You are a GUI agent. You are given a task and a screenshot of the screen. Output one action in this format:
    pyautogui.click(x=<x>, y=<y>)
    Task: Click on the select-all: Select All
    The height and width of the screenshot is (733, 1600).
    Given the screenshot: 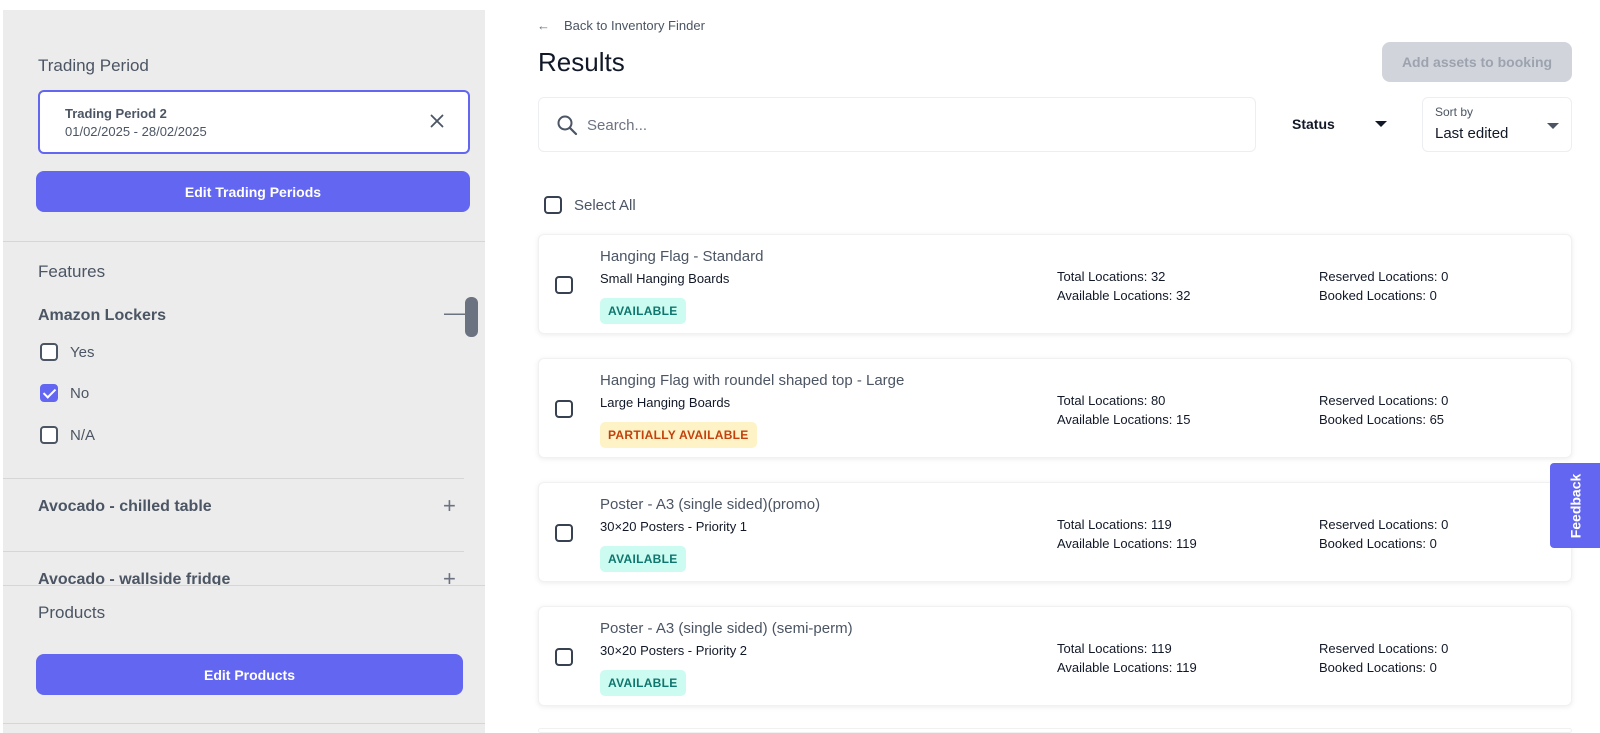 What is the action you would take?
    pyautogui.click(x=590, y=205)
    